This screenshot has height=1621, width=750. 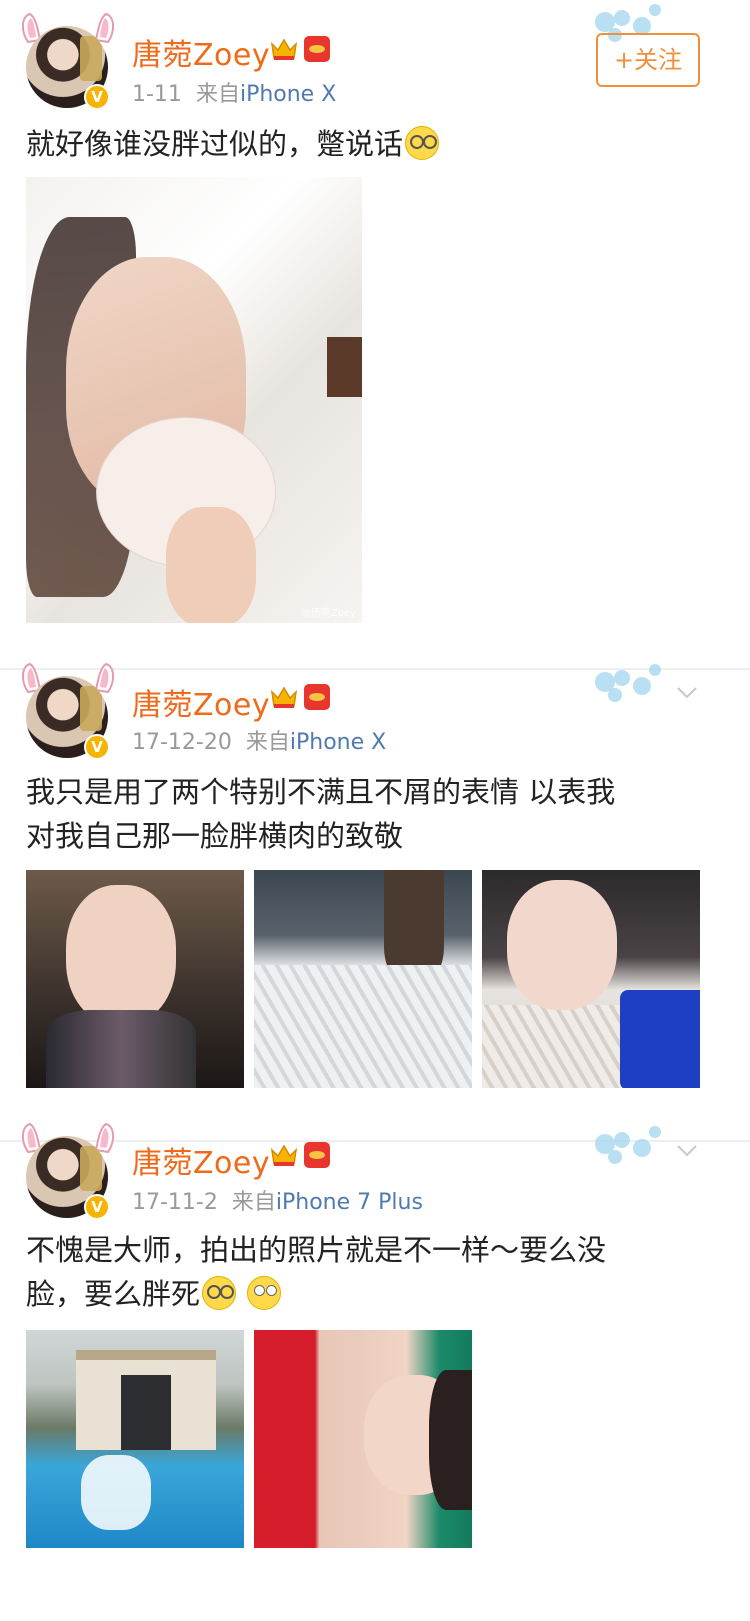 I want to click on post-image: @唐菀Zoey, so click(x=194, y=400).